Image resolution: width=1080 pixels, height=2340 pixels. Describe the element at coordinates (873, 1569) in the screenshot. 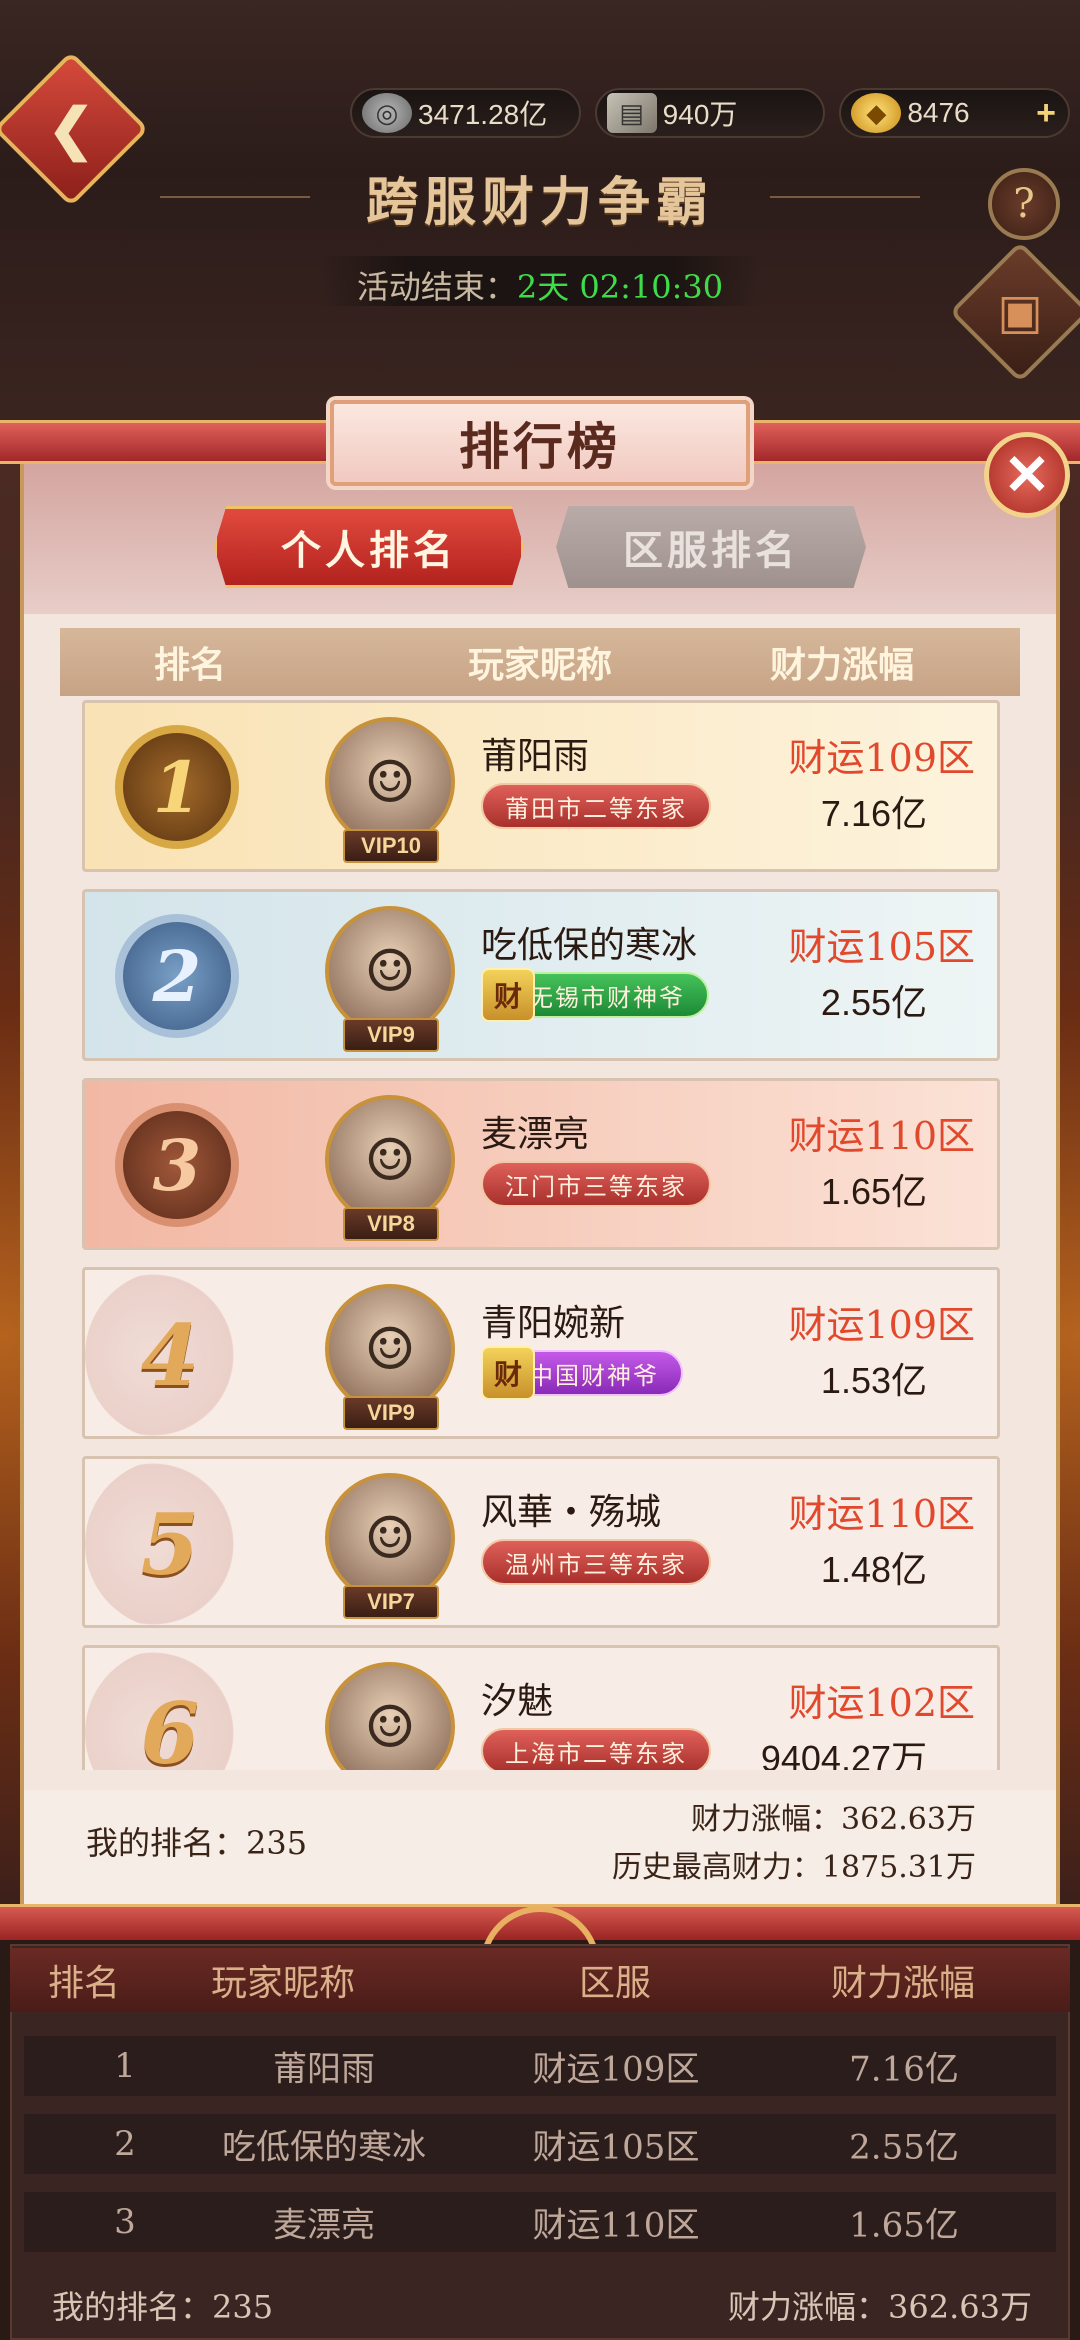

I see `player-wealth-gain: 1.48亿` at that location.